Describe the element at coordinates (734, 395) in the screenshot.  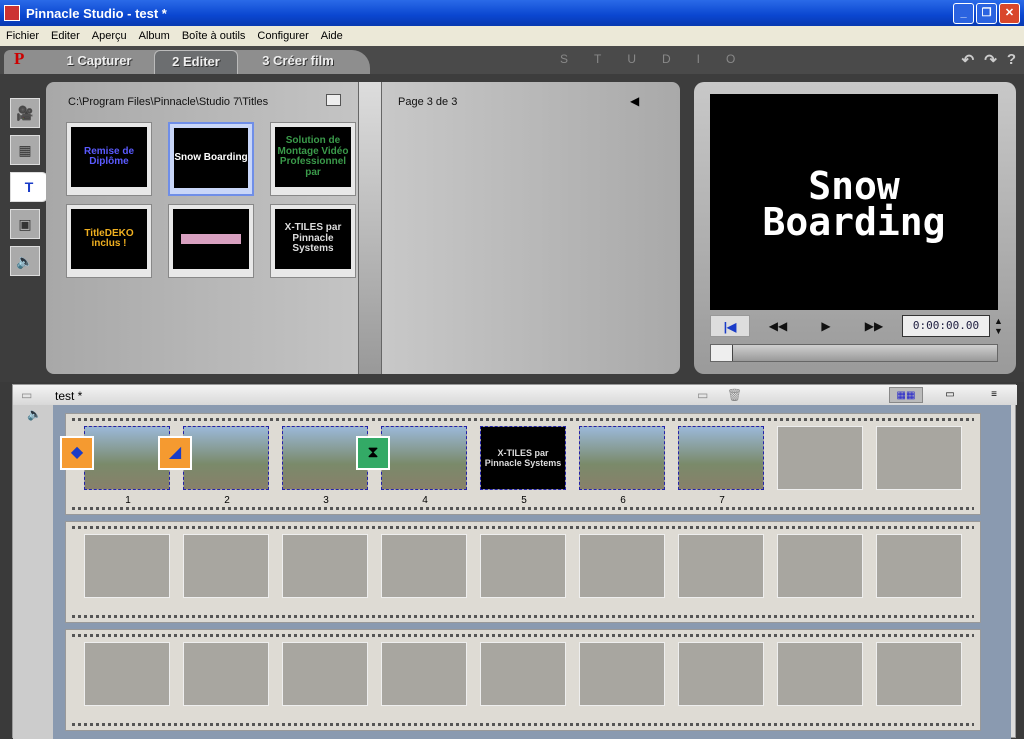
I see `trash-icon: 🗑` at that location.